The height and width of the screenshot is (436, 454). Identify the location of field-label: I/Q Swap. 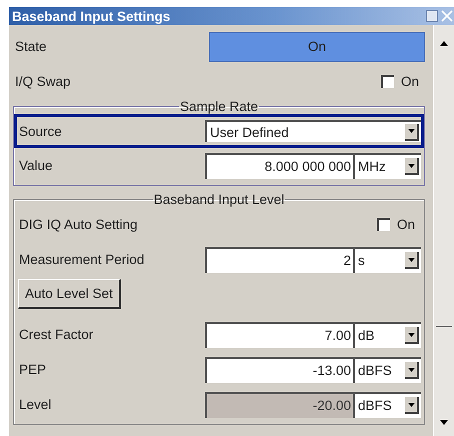
(42, 81).